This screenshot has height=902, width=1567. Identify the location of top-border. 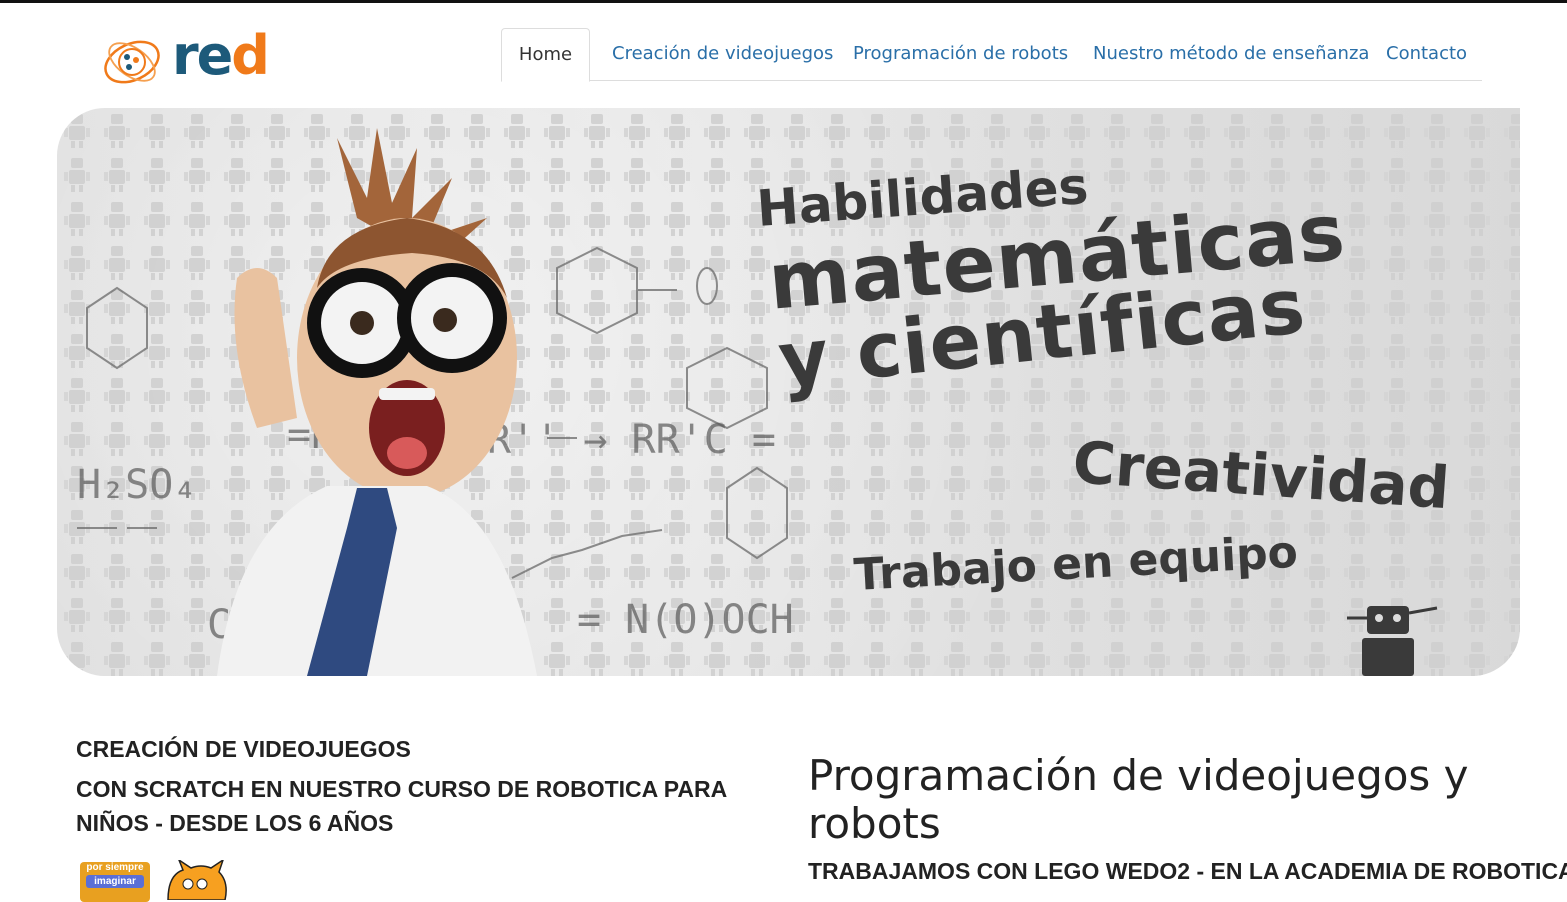
(783, 1).